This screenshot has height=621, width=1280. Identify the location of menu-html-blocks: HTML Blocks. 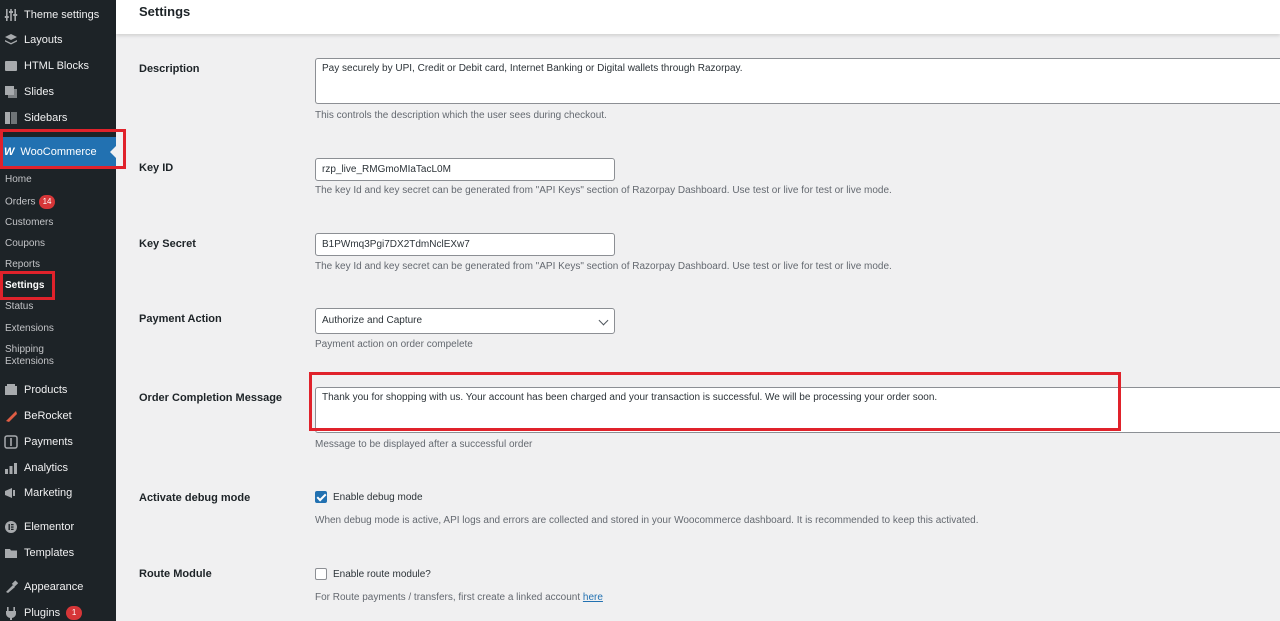
(58, 66).